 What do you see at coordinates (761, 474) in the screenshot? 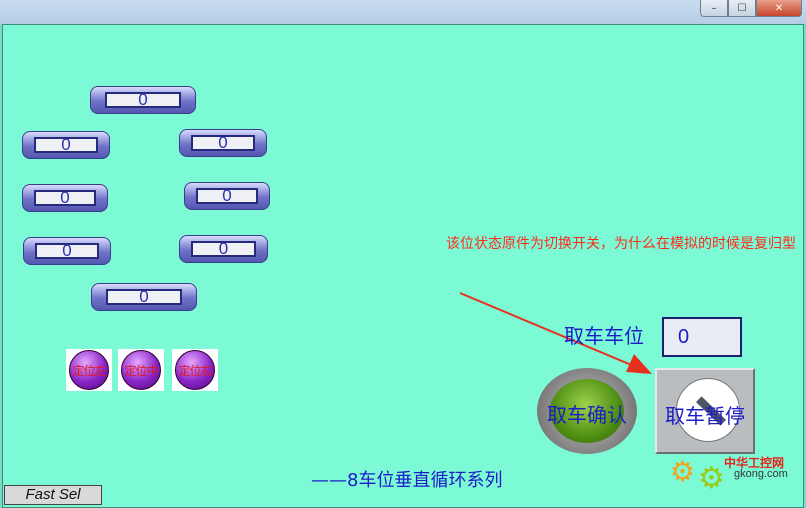
I see `watermark-url: gkong.com` at bounding box center [761, 474].